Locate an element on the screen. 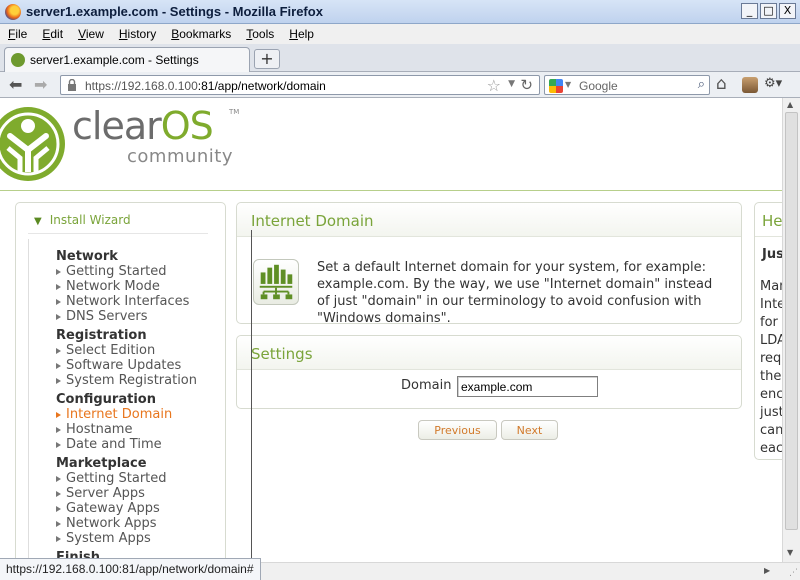  install-wizard-label: Install Wizard is located at coordinates (90, 220).